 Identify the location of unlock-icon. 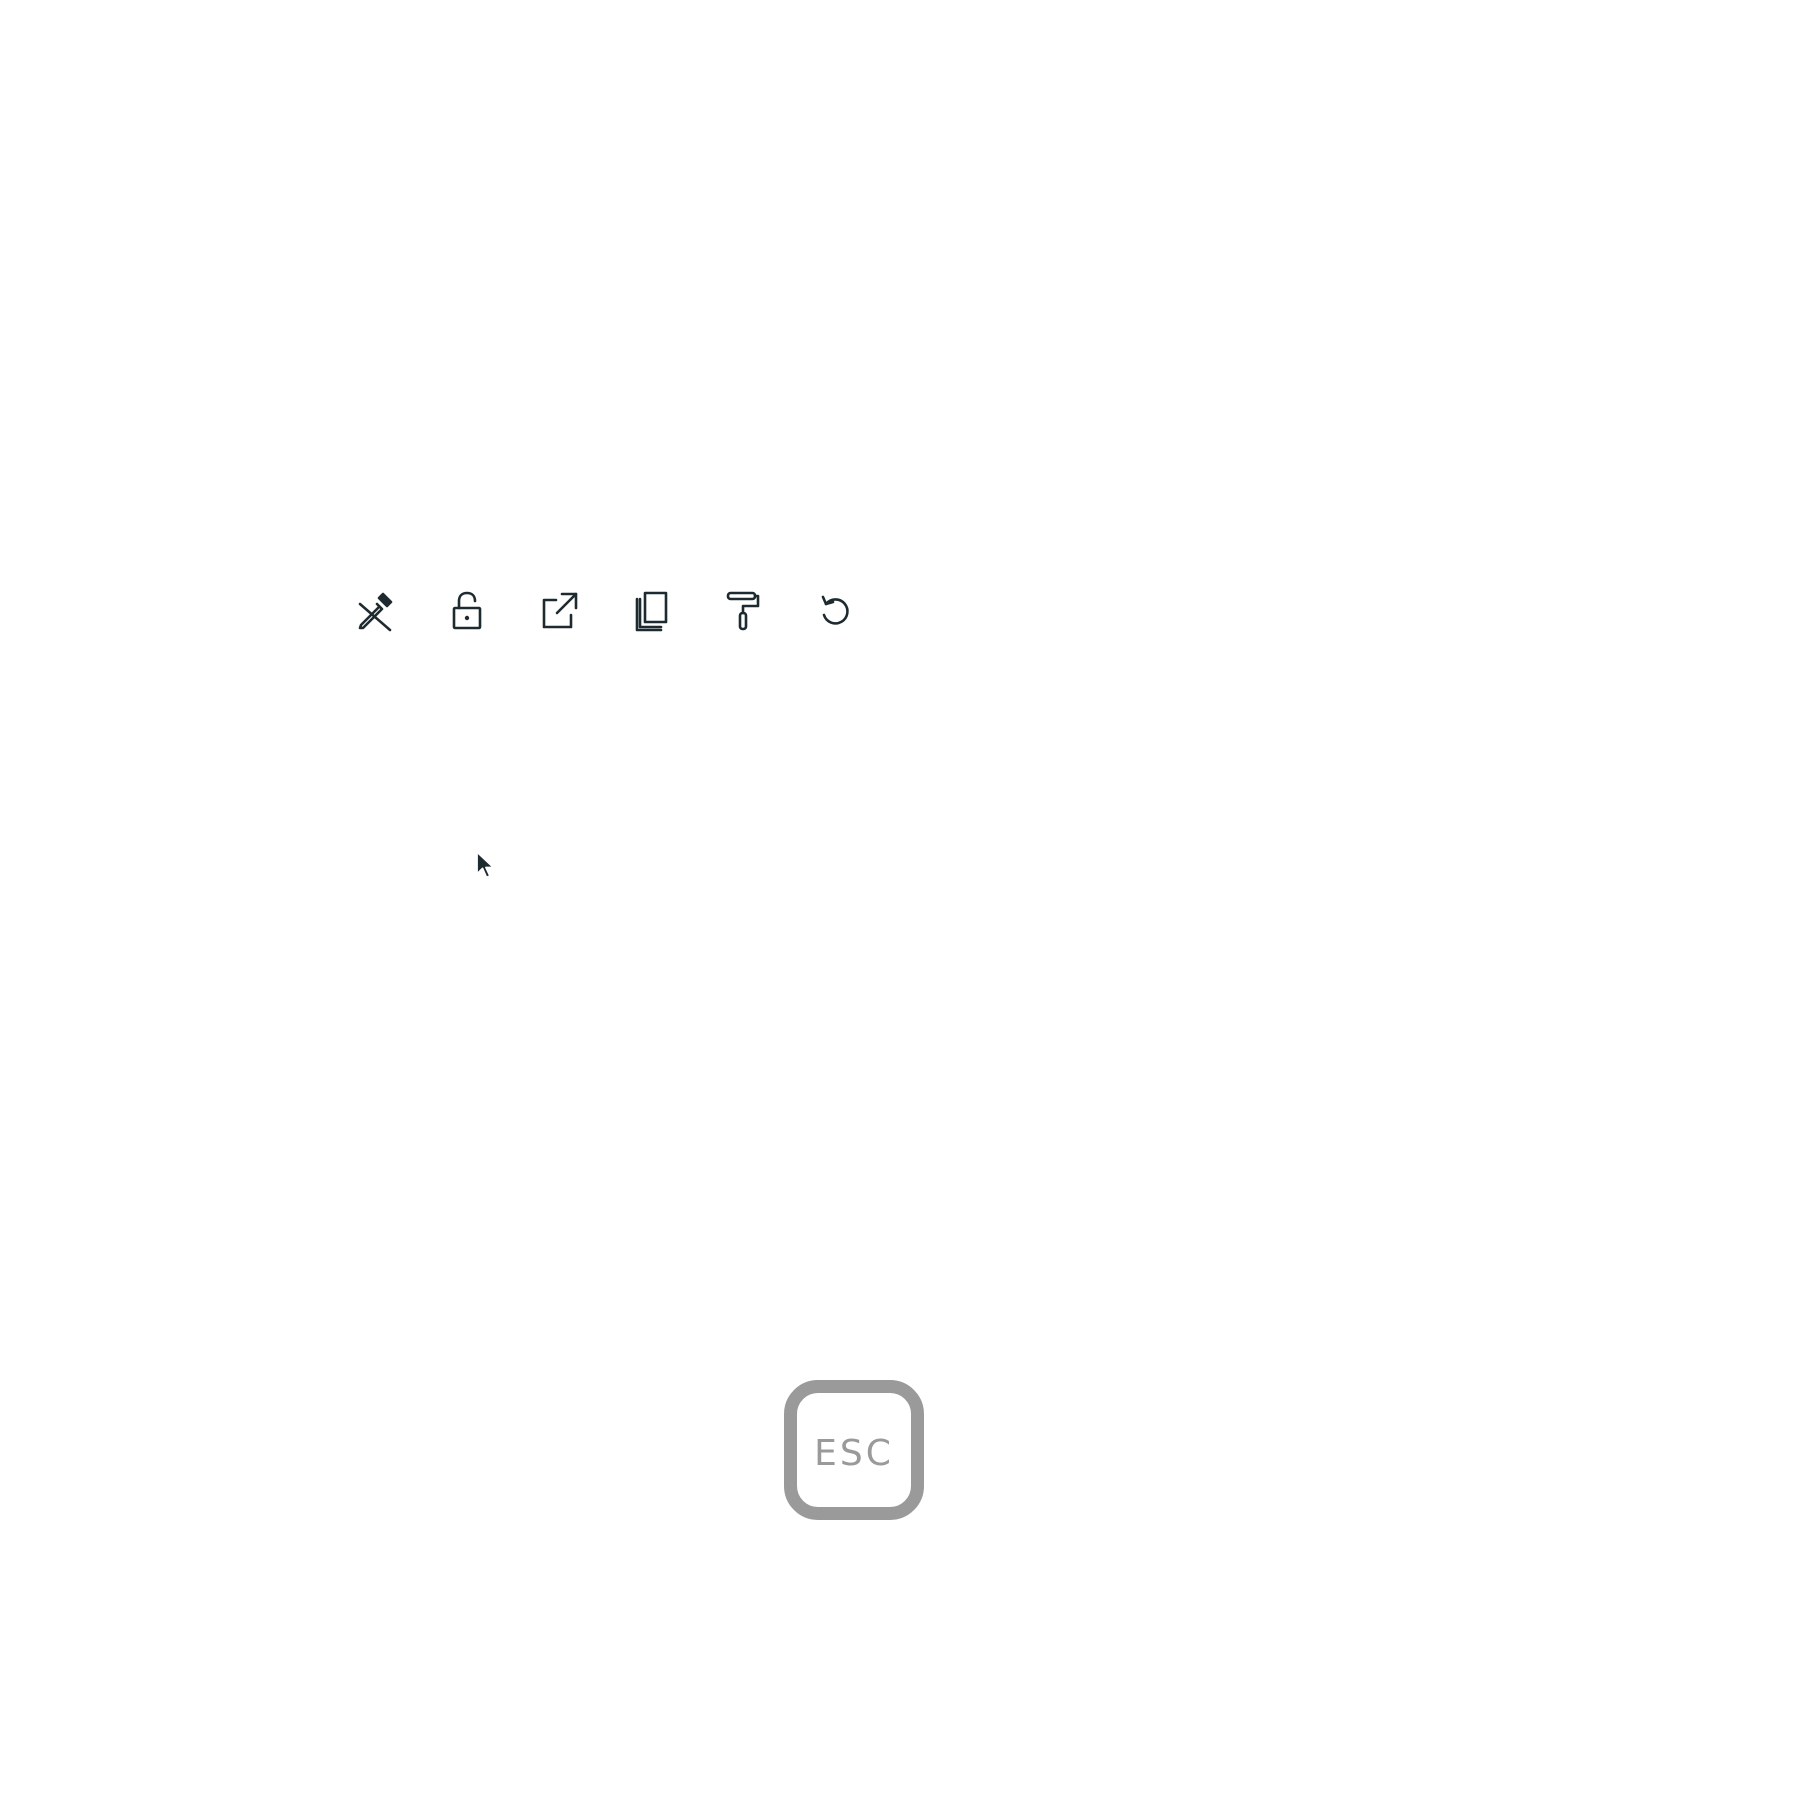
(467, 610).